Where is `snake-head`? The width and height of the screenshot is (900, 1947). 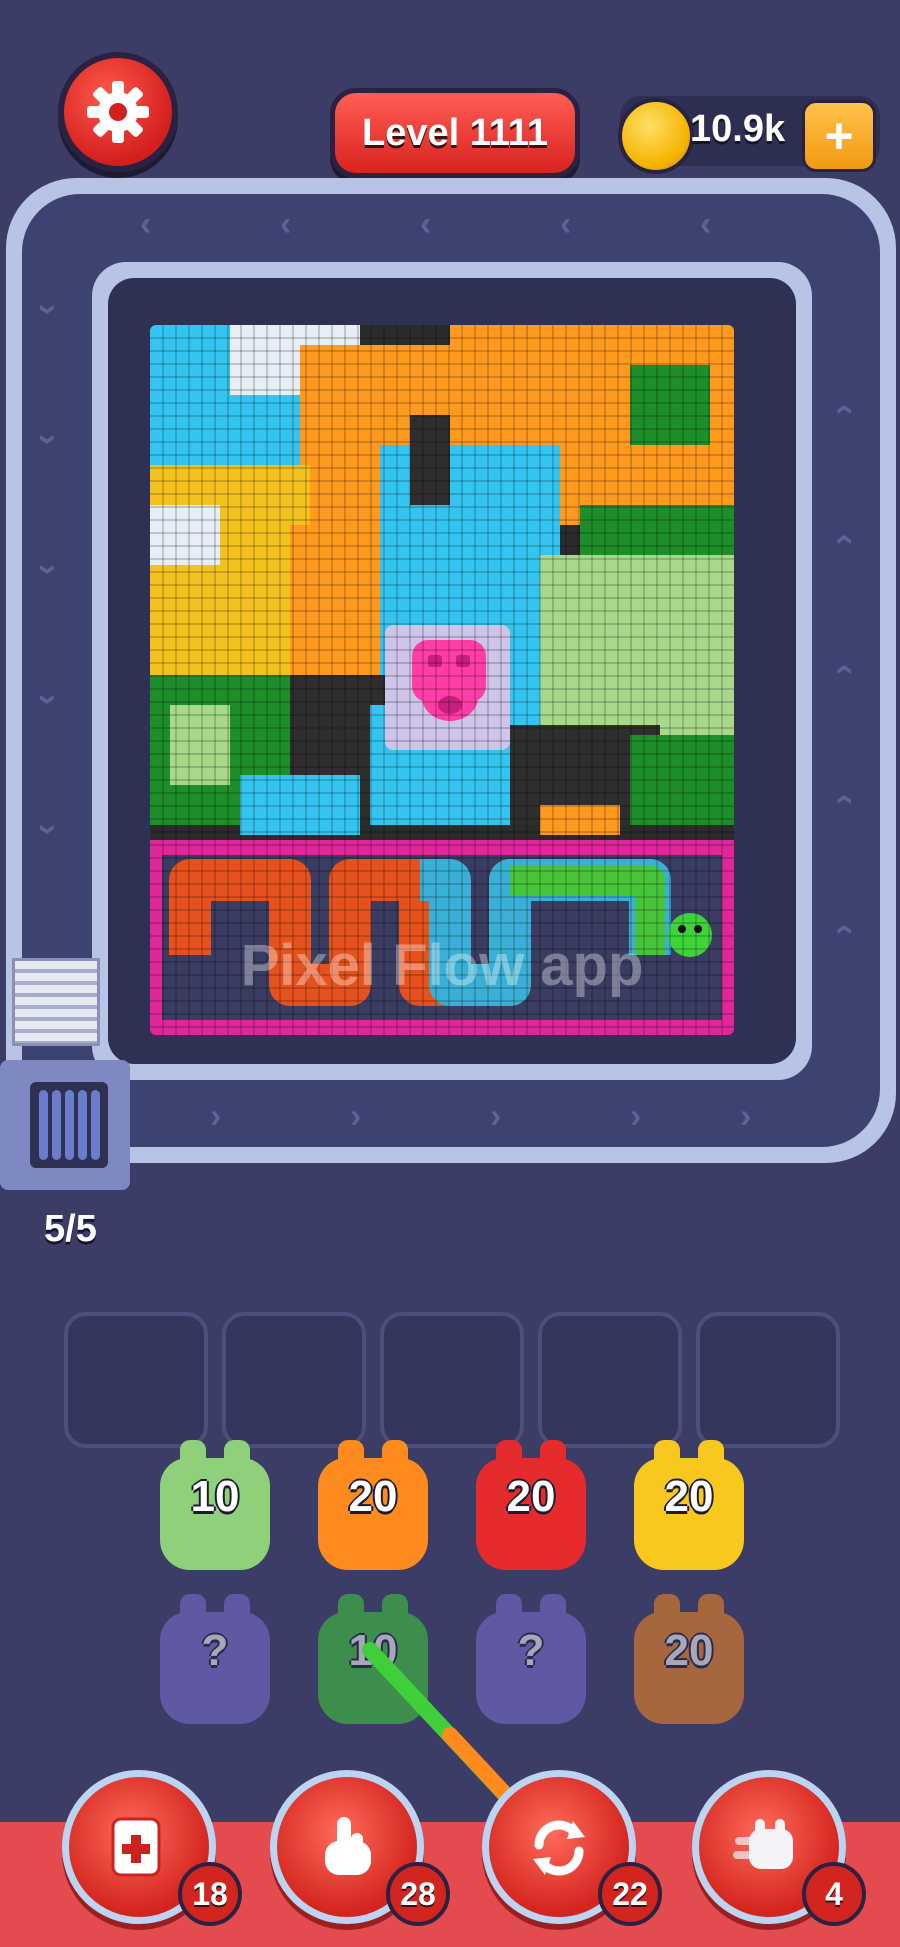 snake-head is located at coordinates (690, 935).